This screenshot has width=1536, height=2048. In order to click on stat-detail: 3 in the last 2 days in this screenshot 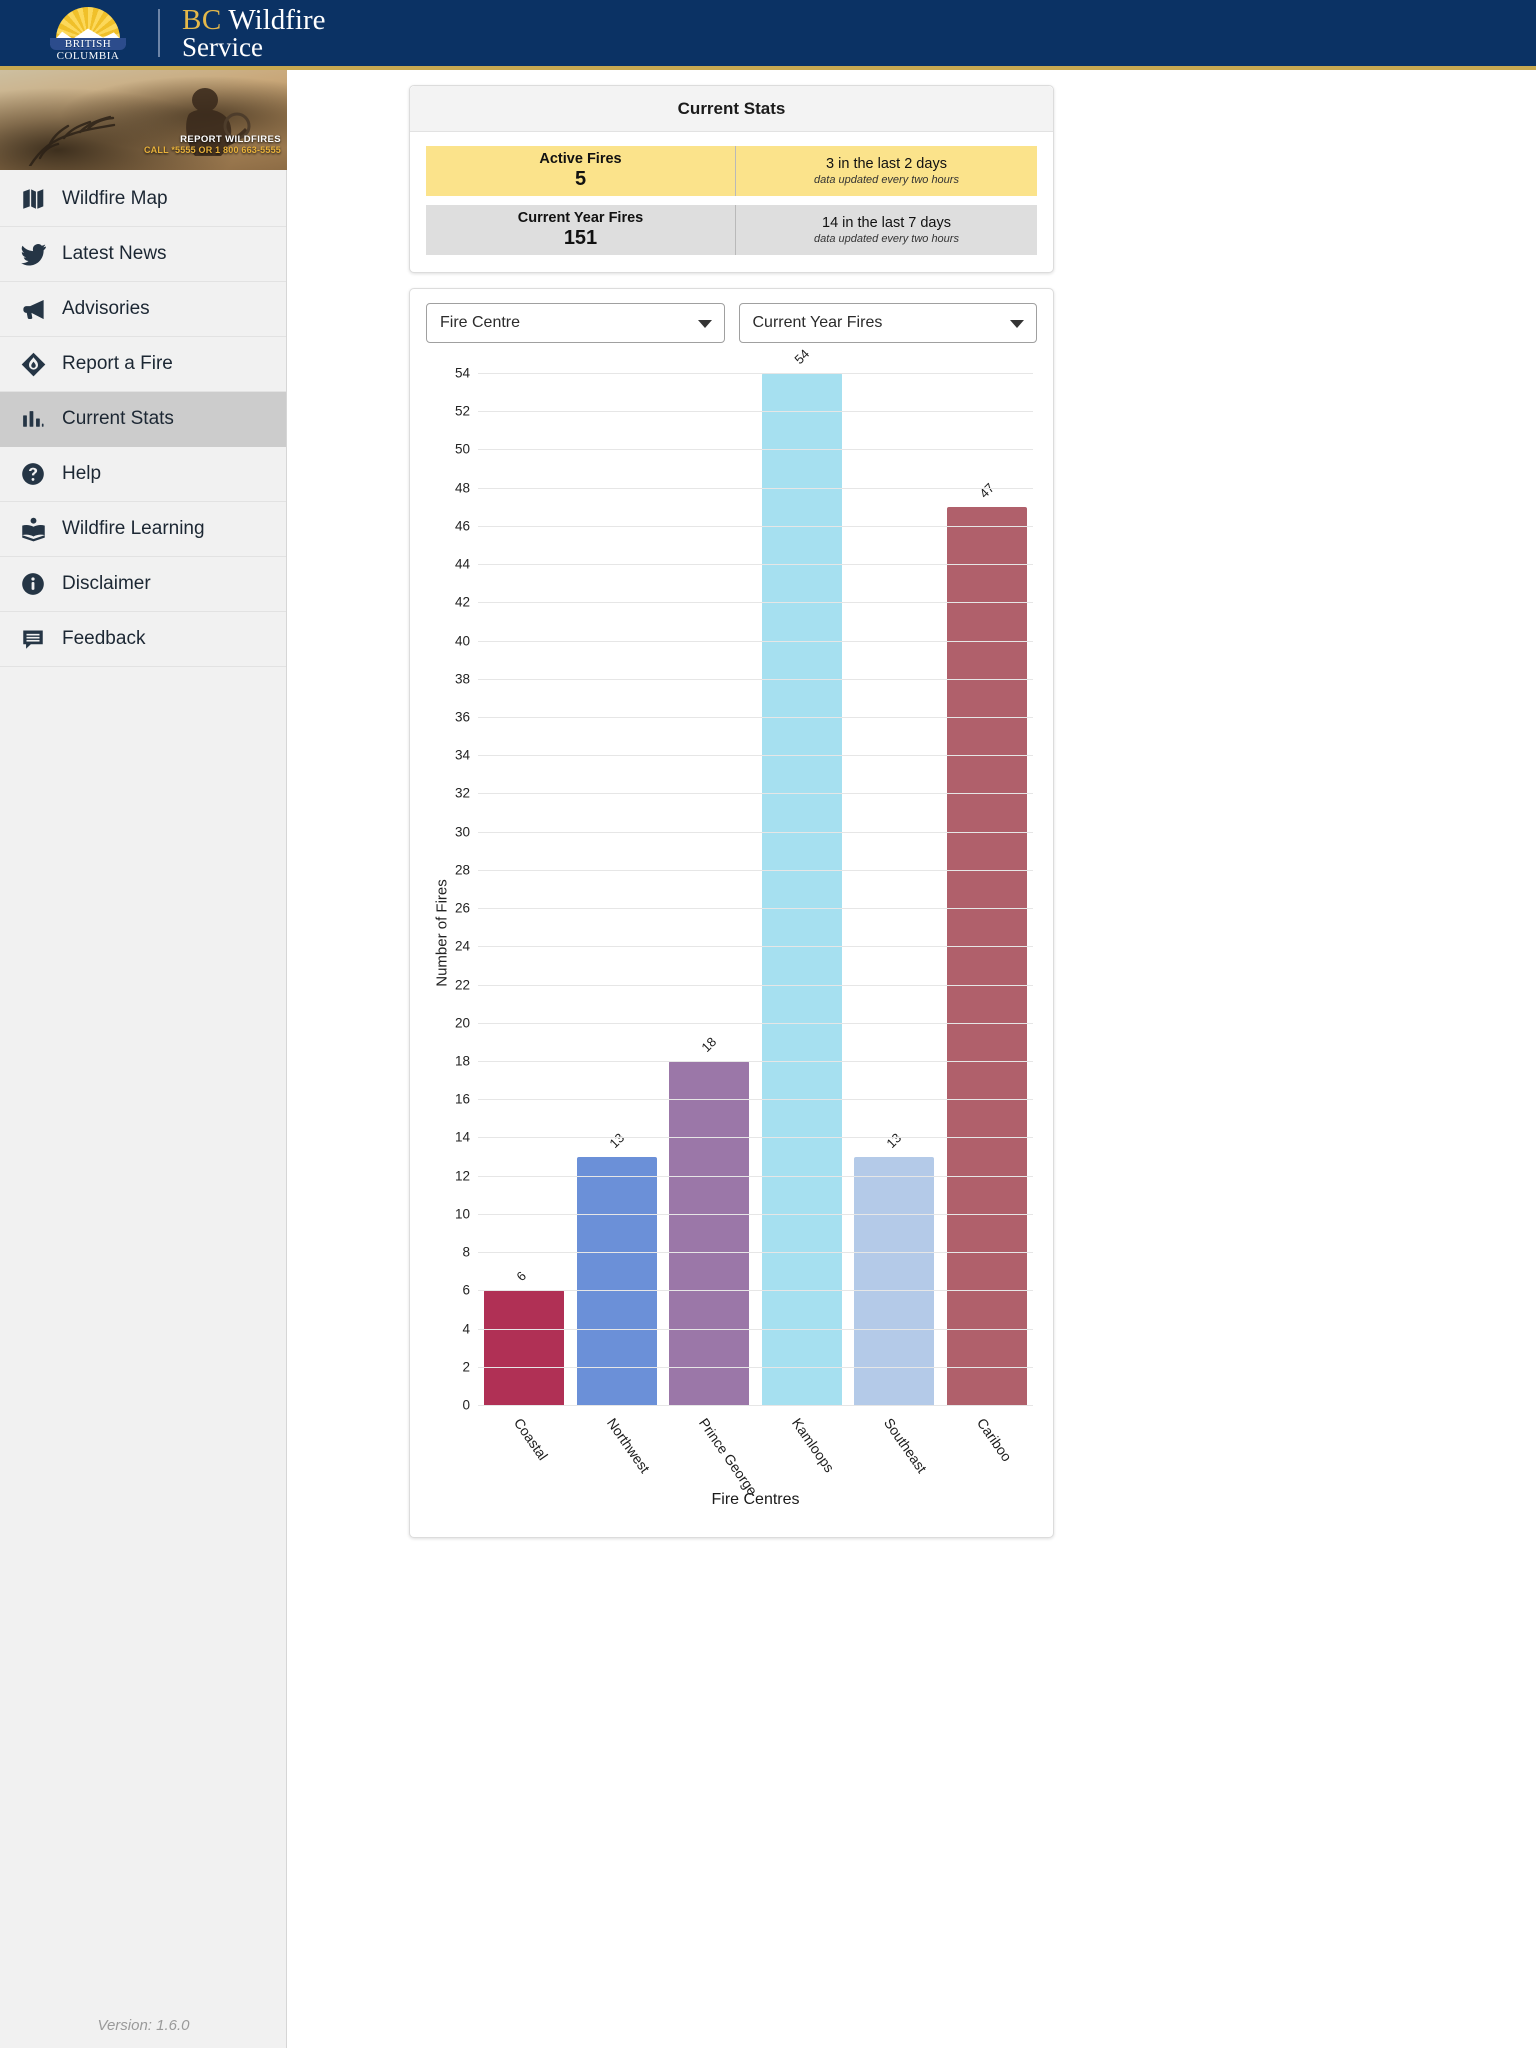, I will do `click(886, 164)`.